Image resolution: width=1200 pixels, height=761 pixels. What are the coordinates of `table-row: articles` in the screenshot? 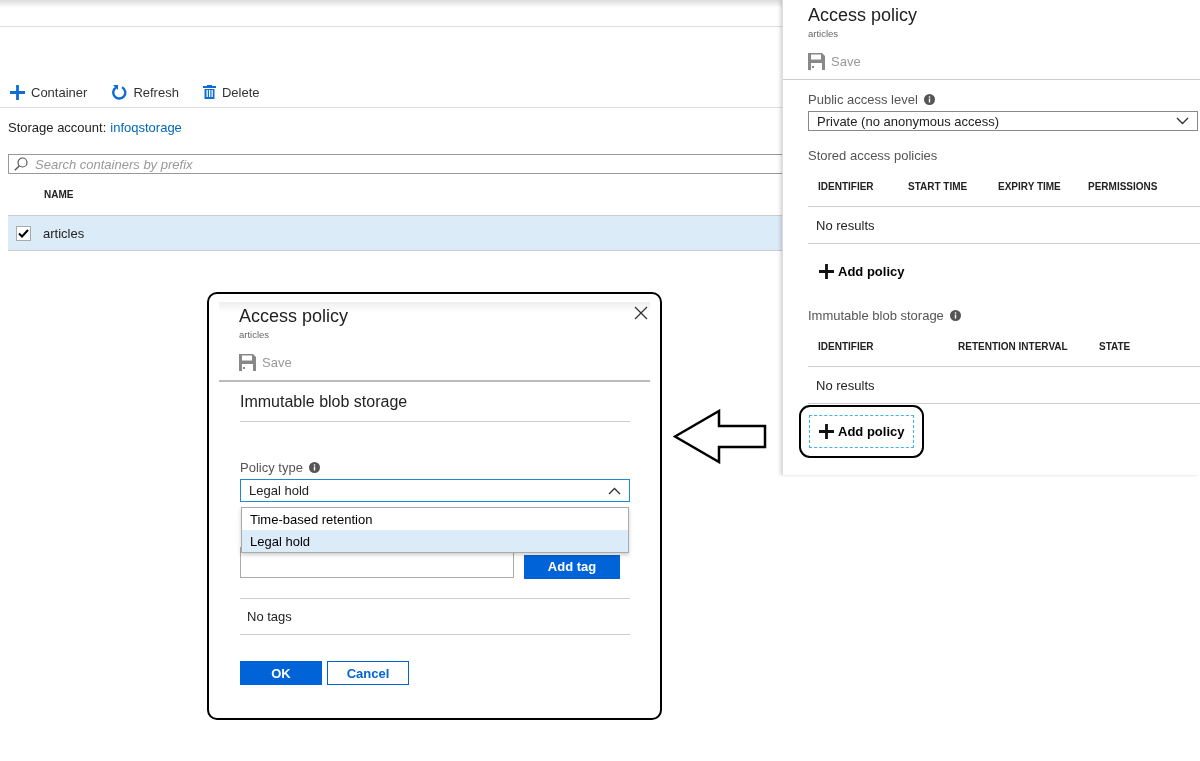 It's located at (395, 233).